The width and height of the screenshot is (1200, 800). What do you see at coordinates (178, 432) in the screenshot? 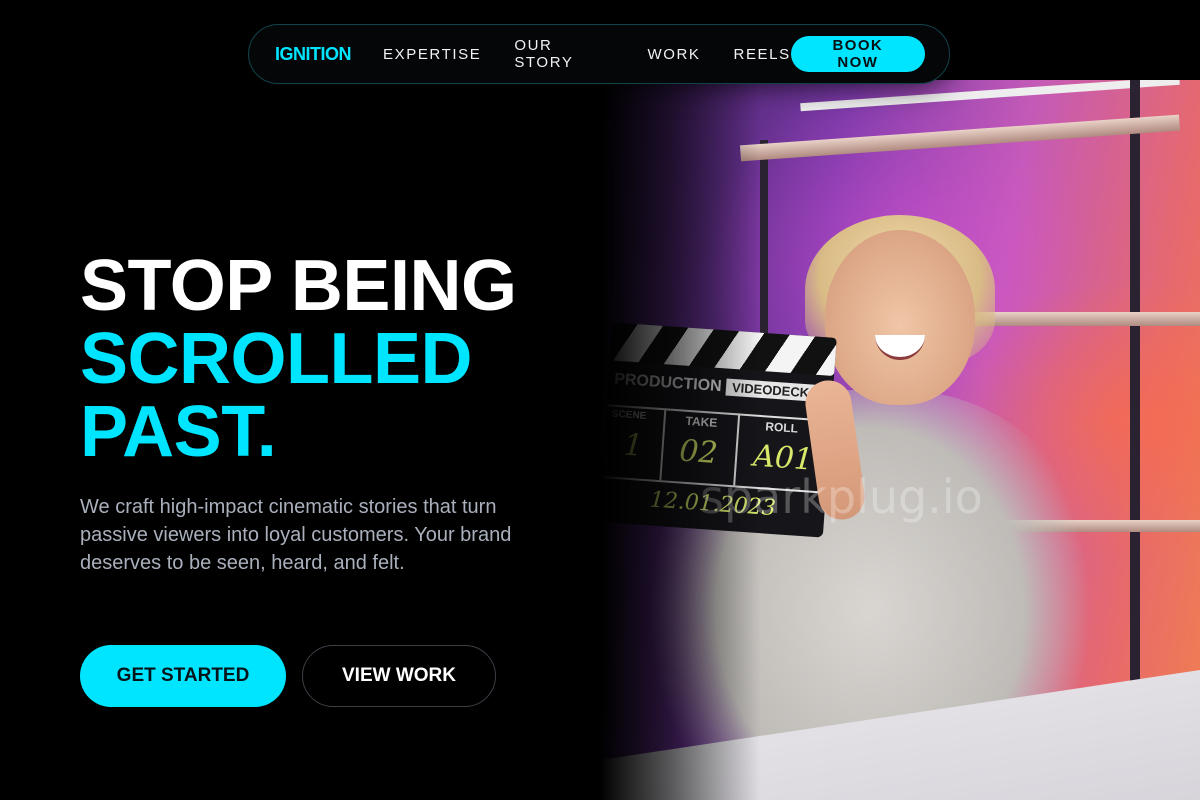
I see `headline-line-3: PAST.` at bounding box center [178, 432].